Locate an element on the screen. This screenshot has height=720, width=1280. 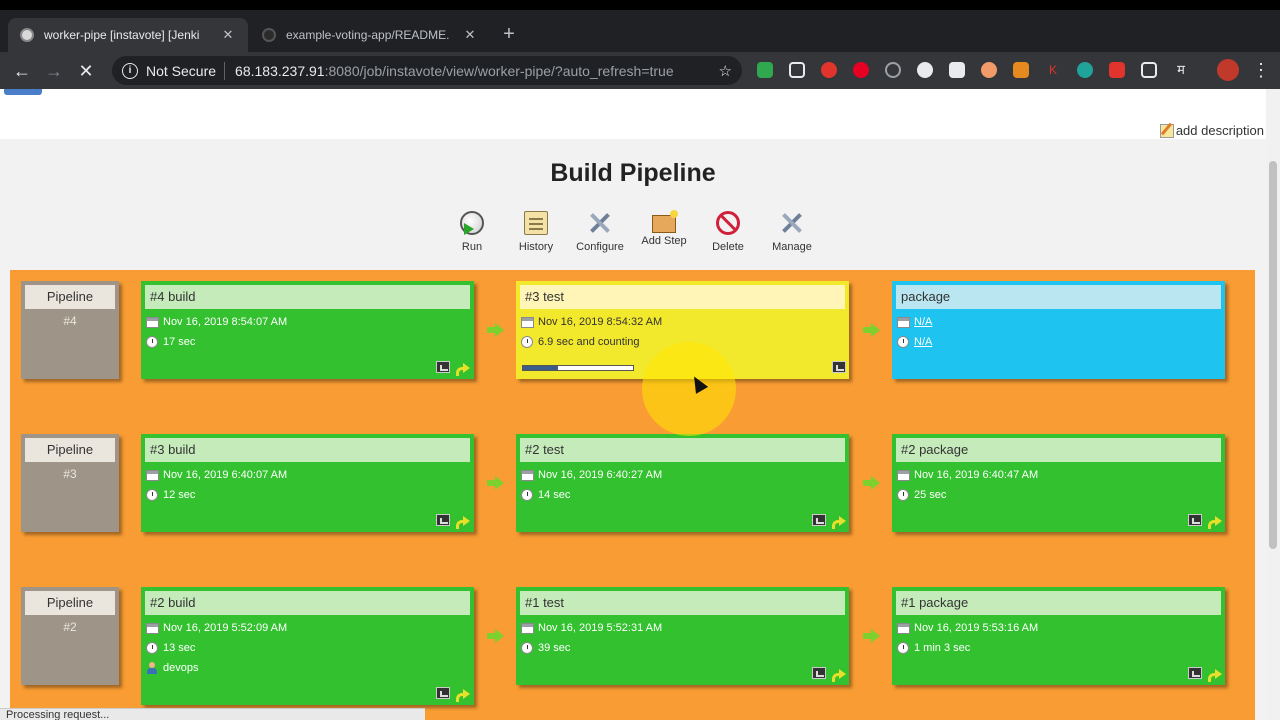
crop-extension-icon is located at coordinates (1149, 70).